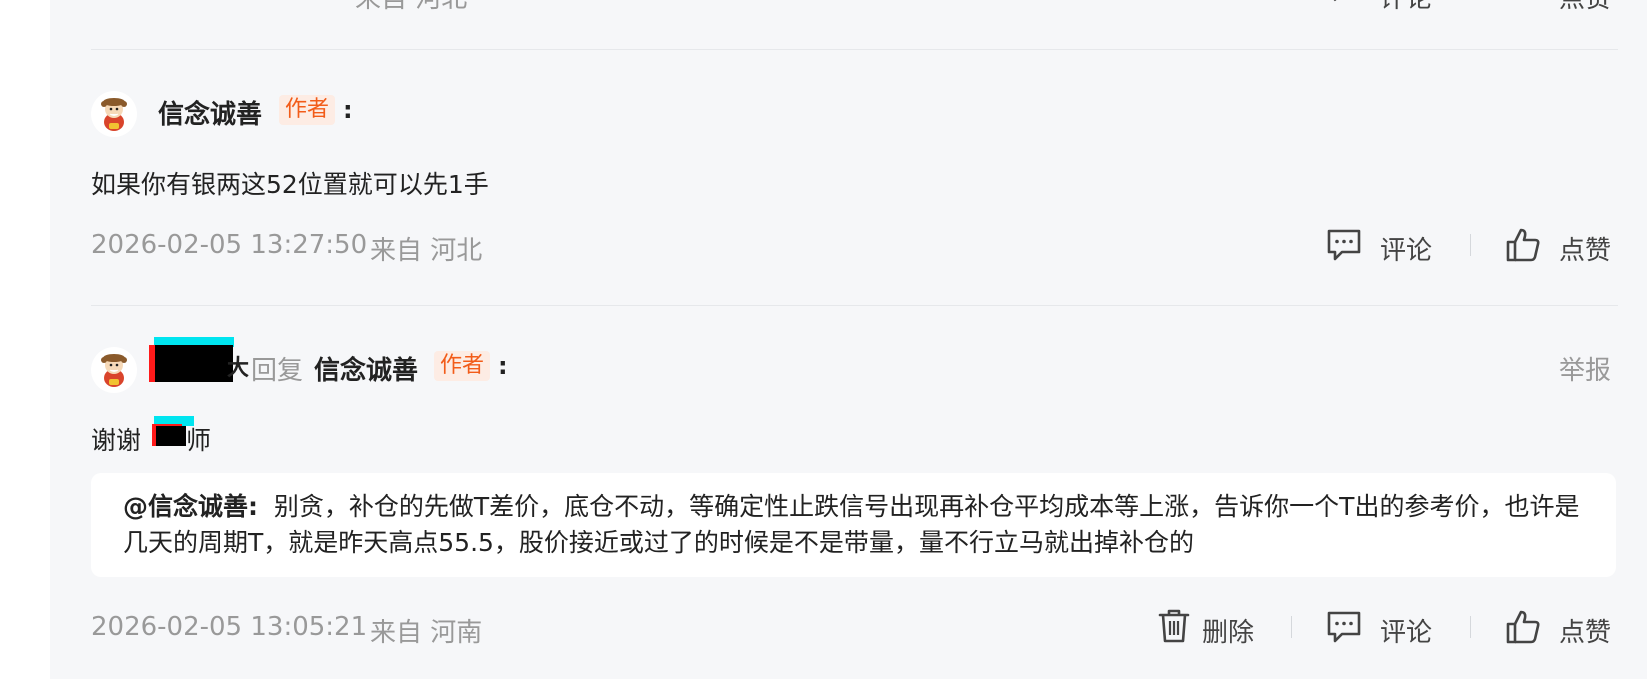 This screenshot has width=1647, height=679. Describe the element at coordinates (277, 371) in the screenshot. I see `reply-label: 回复` at that location.